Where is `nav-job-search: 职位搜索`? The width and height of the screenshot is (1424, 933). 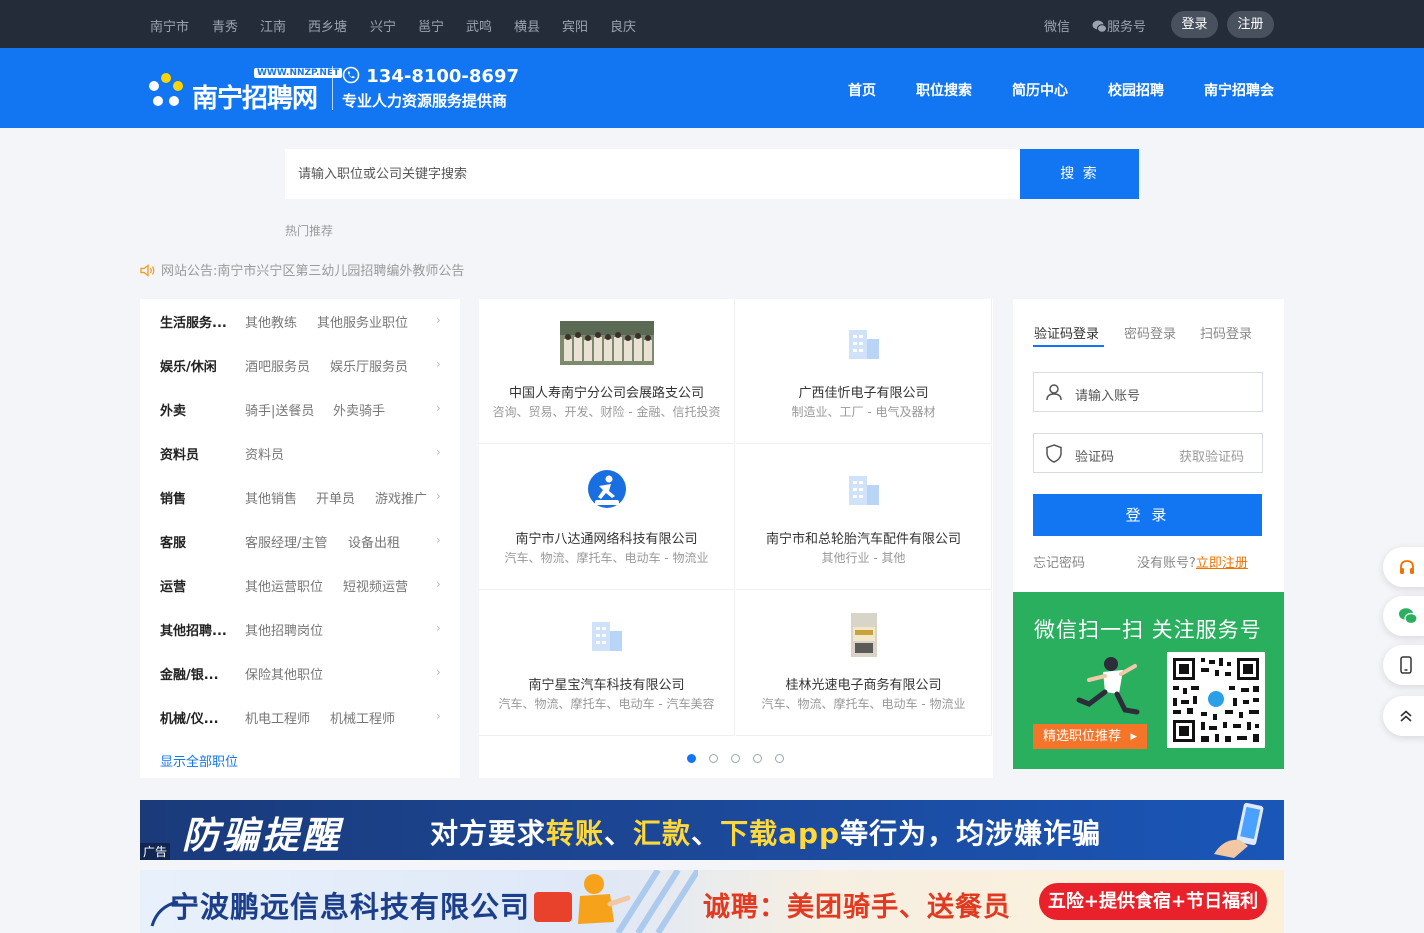
nav-job-search: 职位搜索 is located at coordinates (944, 90).